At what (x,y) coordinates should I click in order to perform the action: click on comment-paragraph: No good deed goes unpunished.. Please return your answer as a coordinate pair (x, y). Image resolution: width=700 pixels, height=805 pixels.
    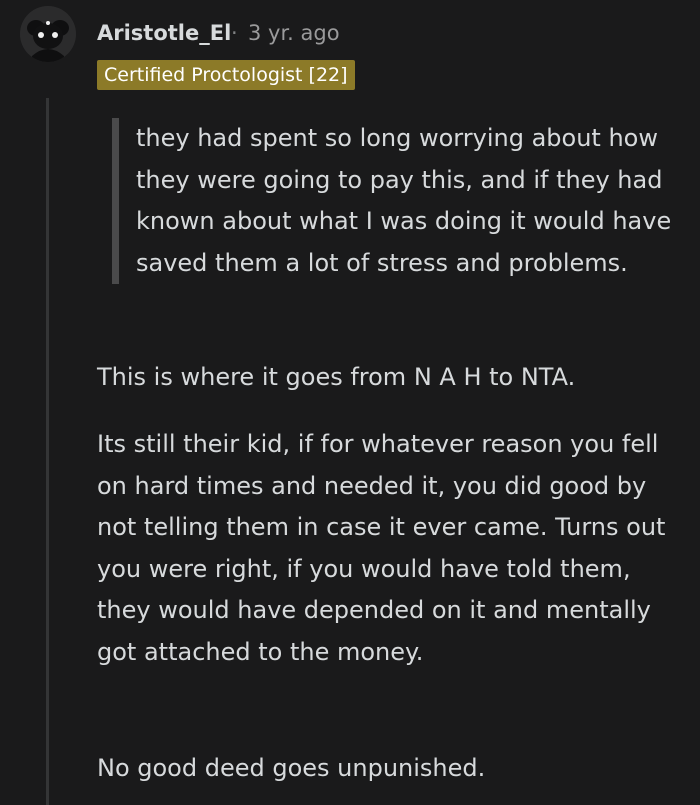
    Looking at the image, I should click on (291, 768).